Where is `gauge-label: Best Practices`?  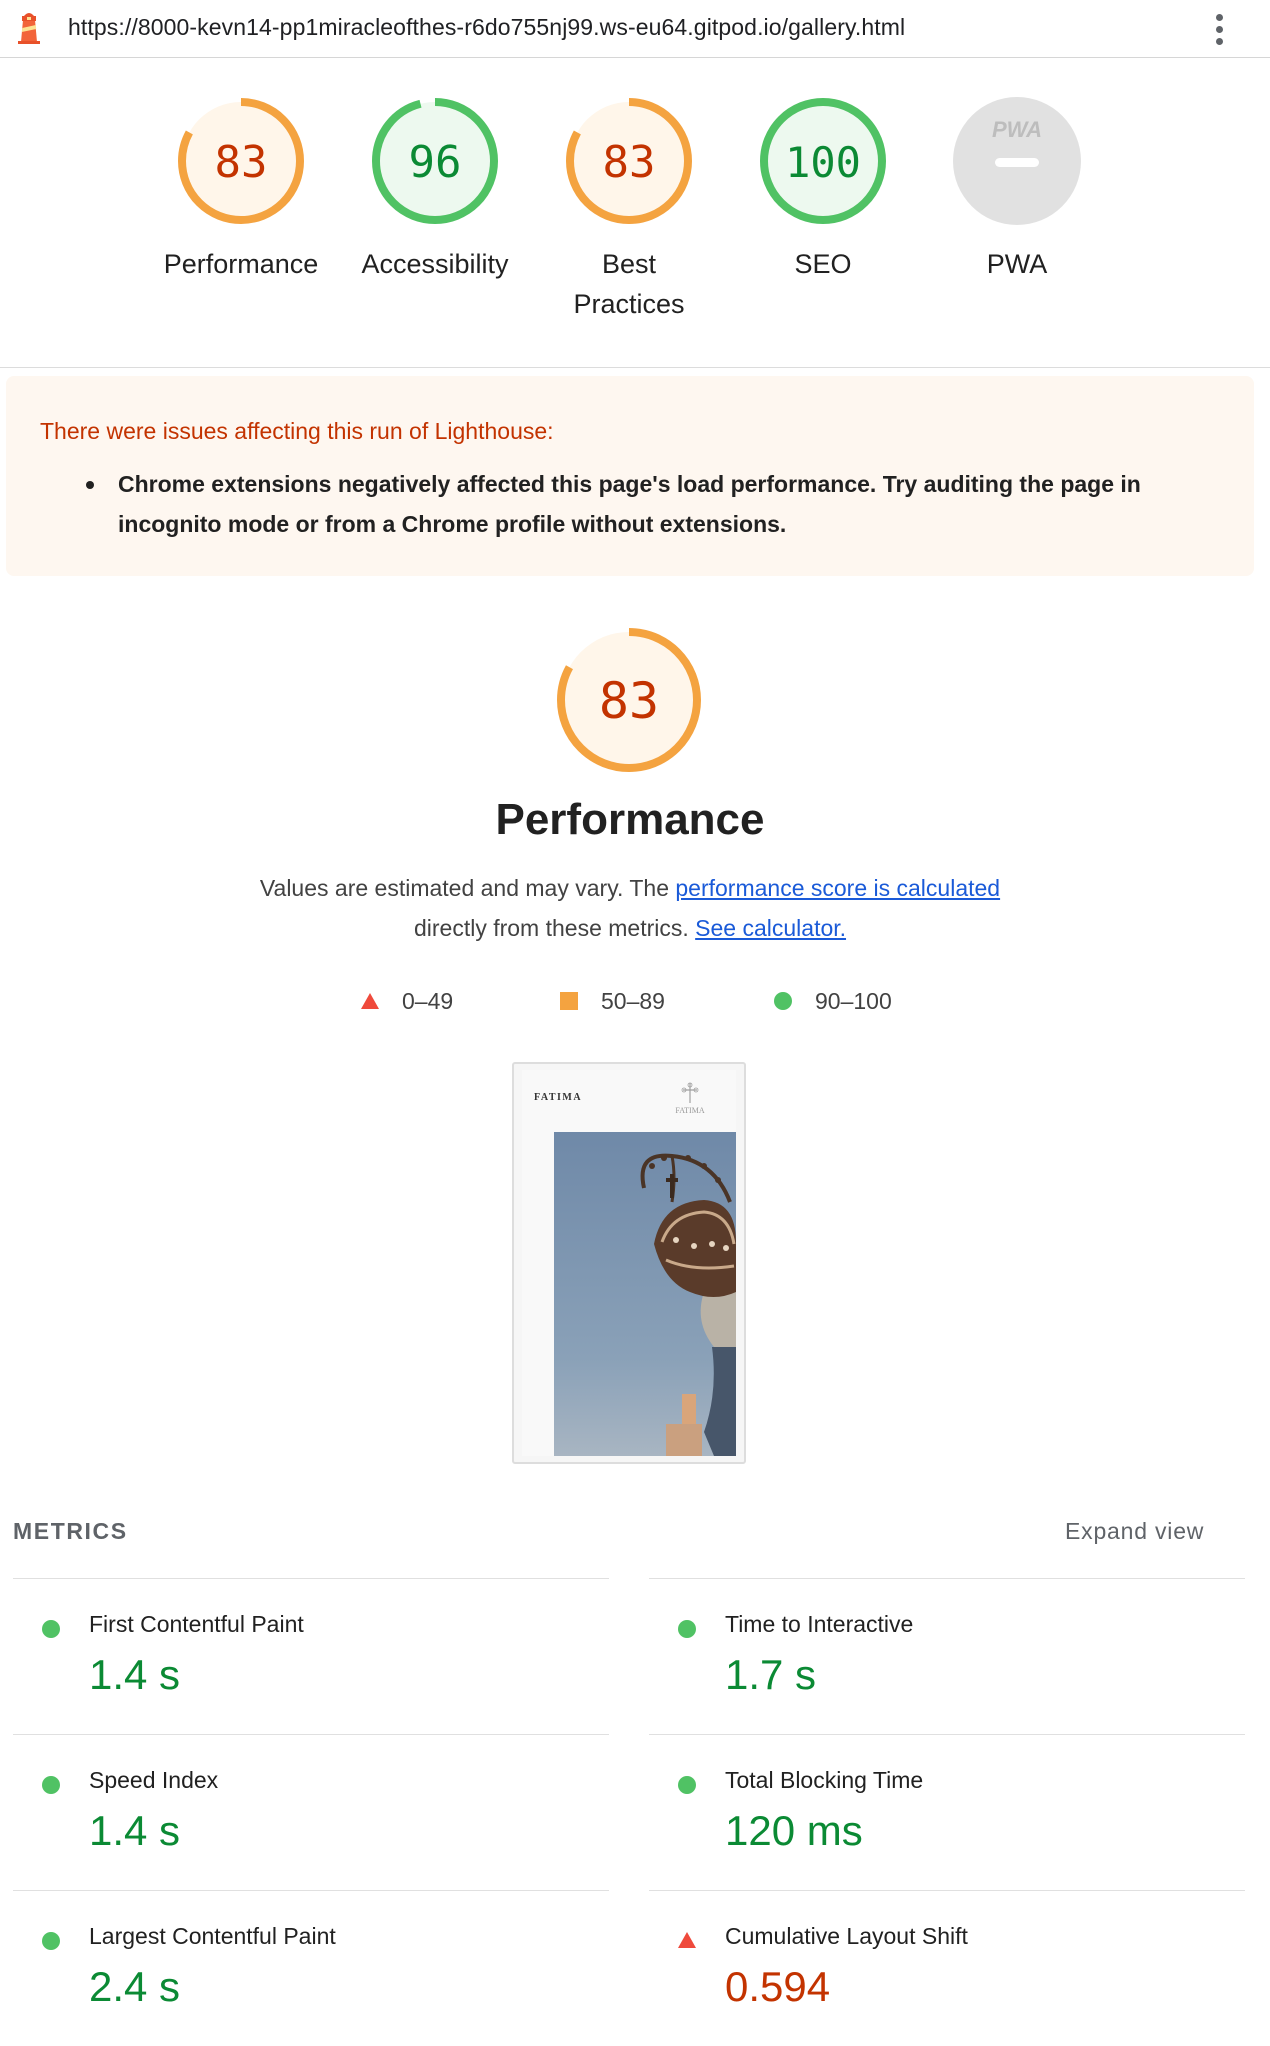 gauge-label: Best Practices is located at coordinates (629, 284).